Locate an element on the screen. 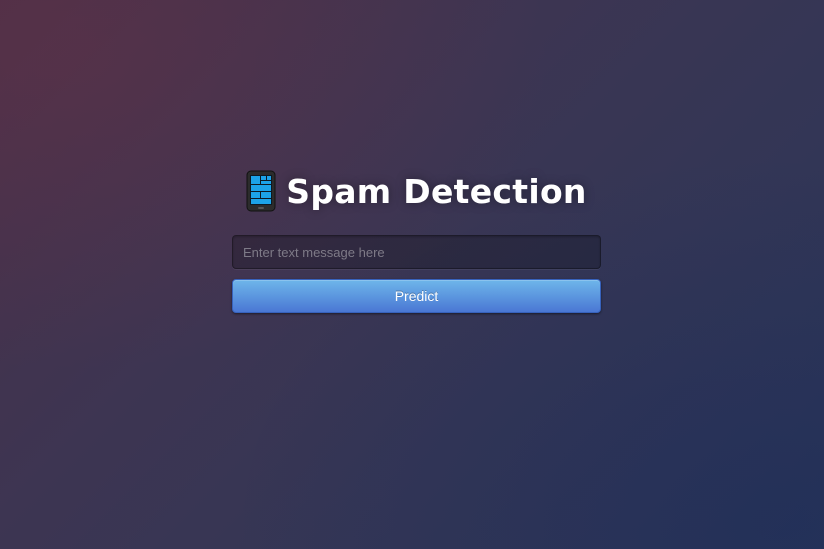  predict-button: Predict is located at coordinates (416, 296).